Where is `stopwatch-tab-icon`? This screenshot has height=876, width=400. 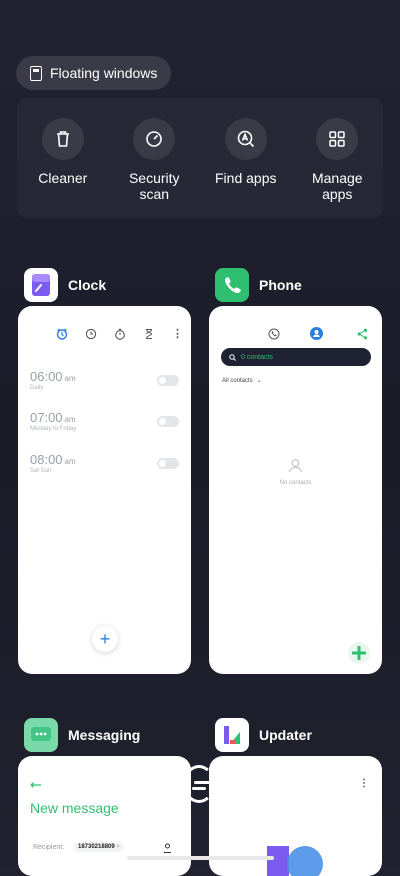 stopwatch-tab-icon is located at coordinates (120, 334).